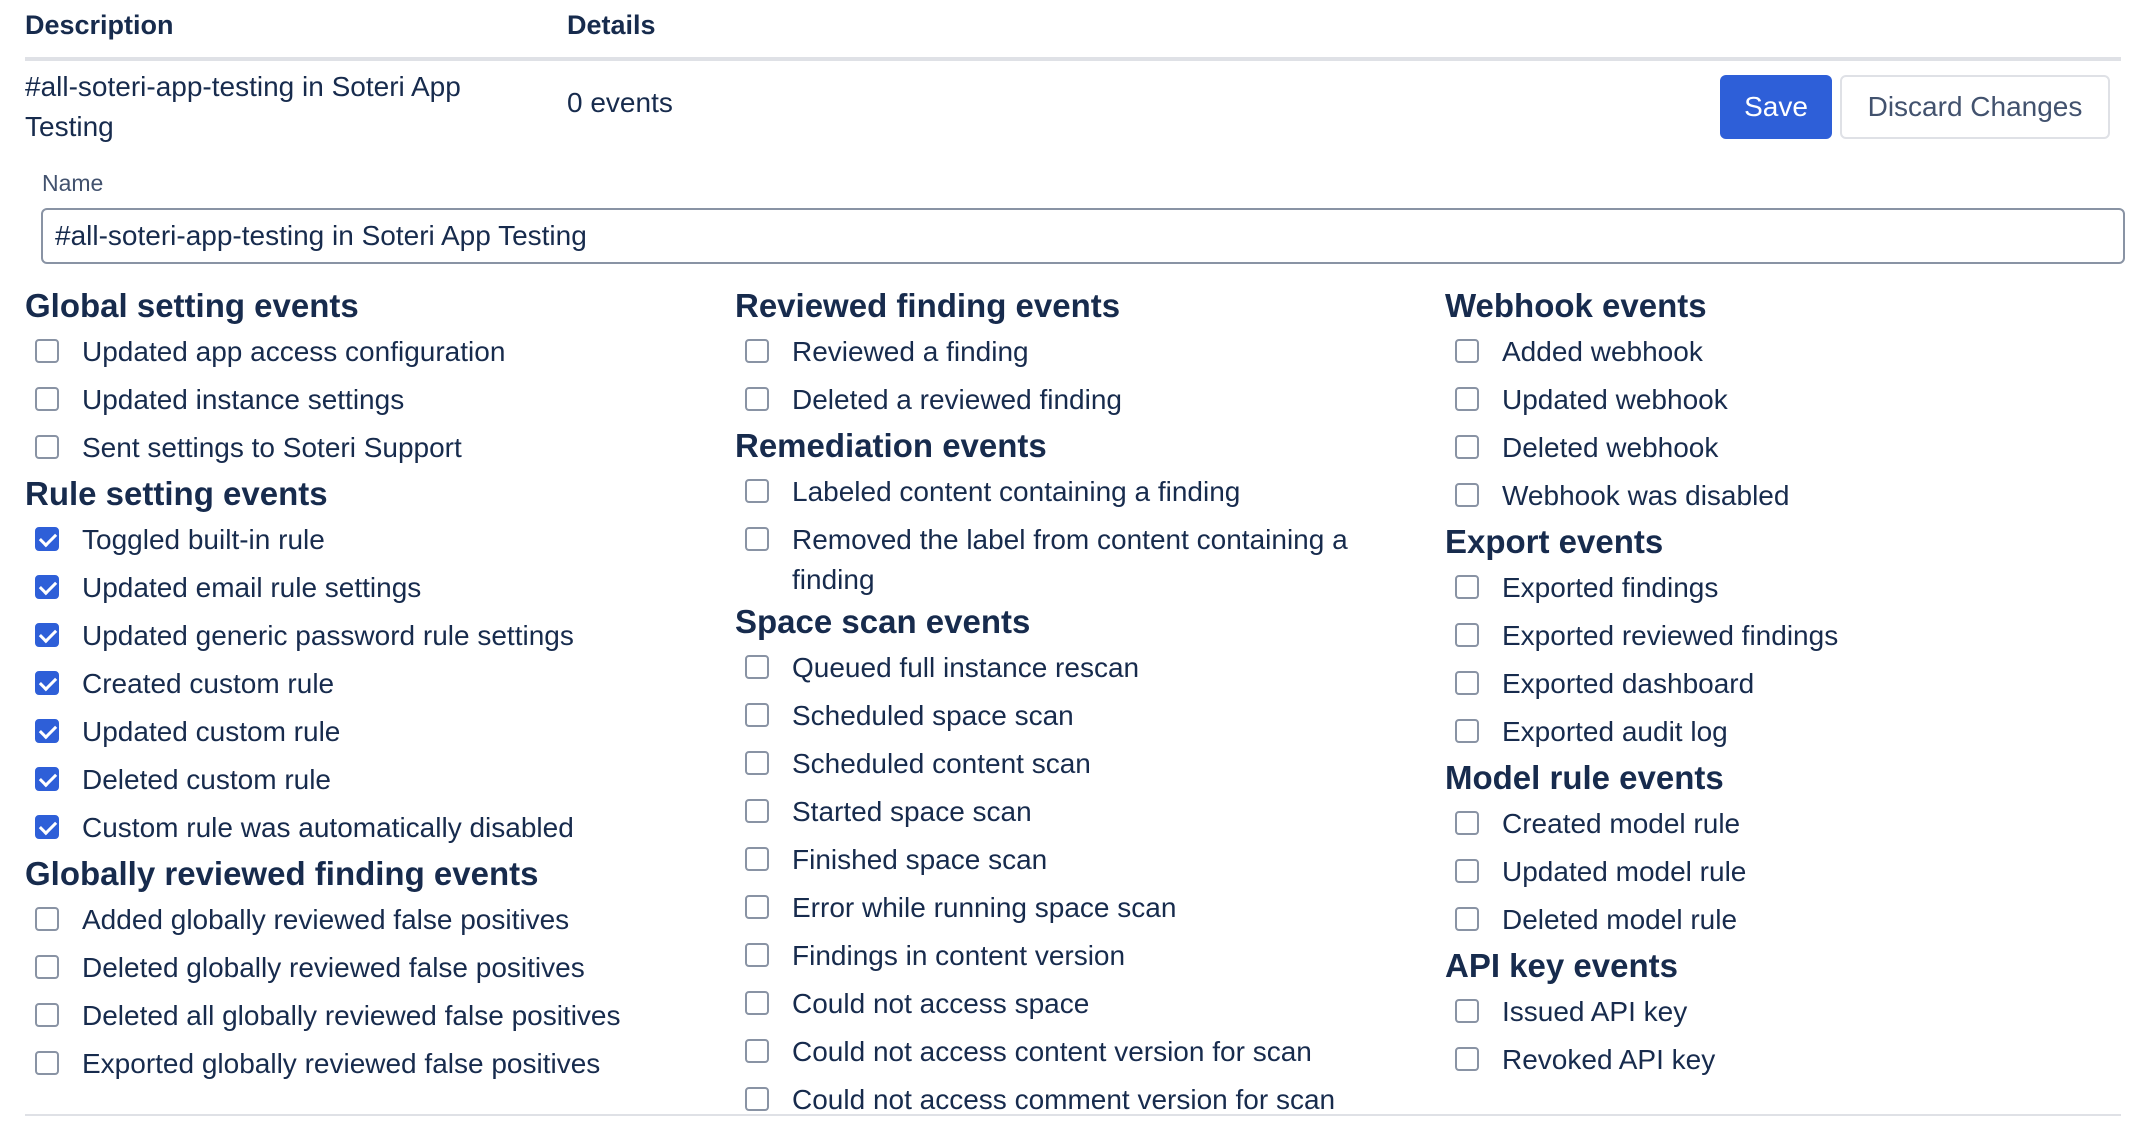 This screenshot has height=1124, width=2146. I want to click on event-checkbox-item: Revoked API key, so click(1790, 1060).